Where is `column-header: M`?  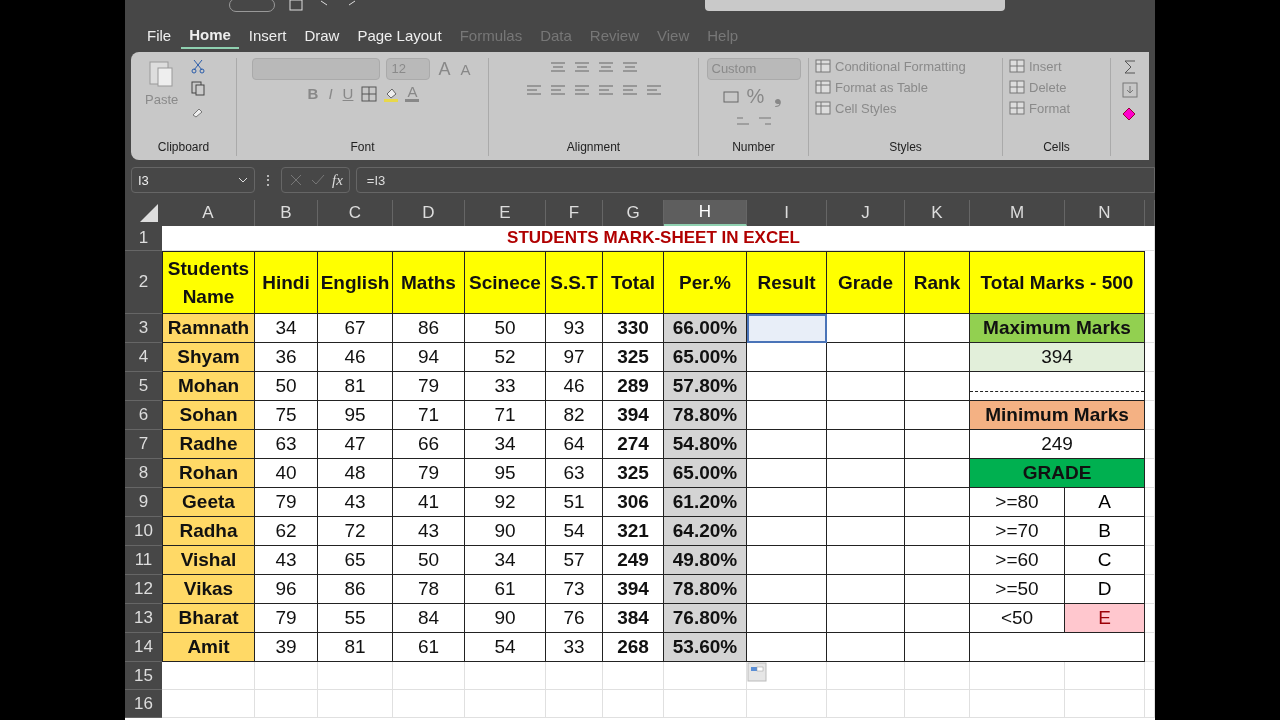
column-header: M is located at coordinates (1017, 213).